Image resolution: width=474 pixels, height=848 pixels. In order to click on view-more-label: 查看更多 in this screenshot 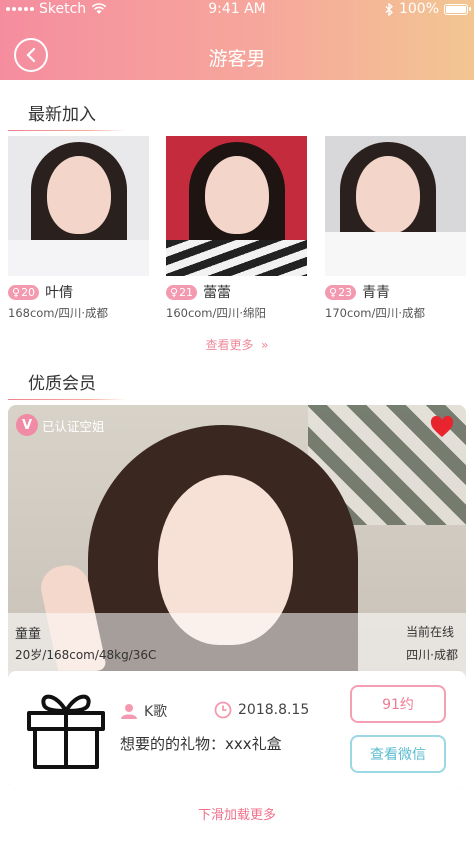, I will do `click(229, 345)`.